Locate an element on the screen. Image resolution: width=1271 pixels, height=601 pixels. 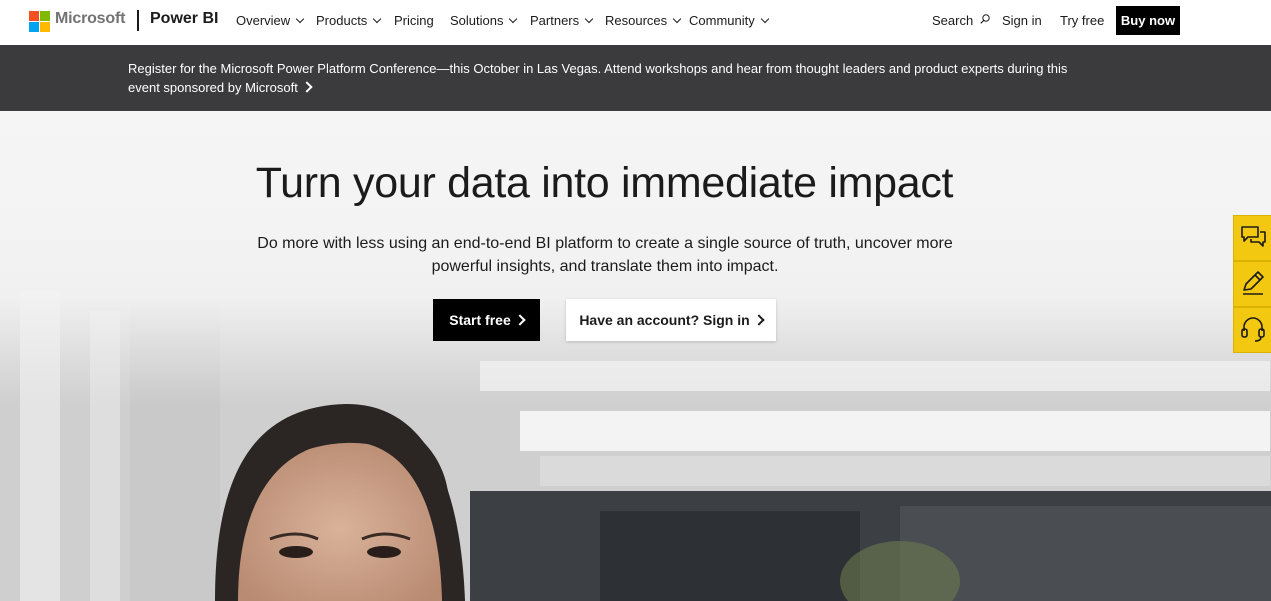
nav-partners: Partners is located at coordinates (562, 20).